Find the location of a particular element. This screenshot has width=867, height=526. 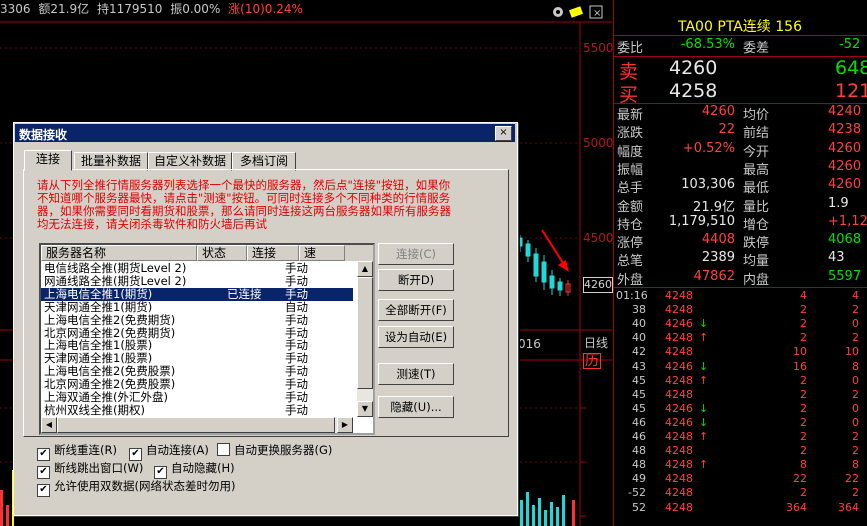

quote-label: 涨停 is located at coordinates (630, 244).